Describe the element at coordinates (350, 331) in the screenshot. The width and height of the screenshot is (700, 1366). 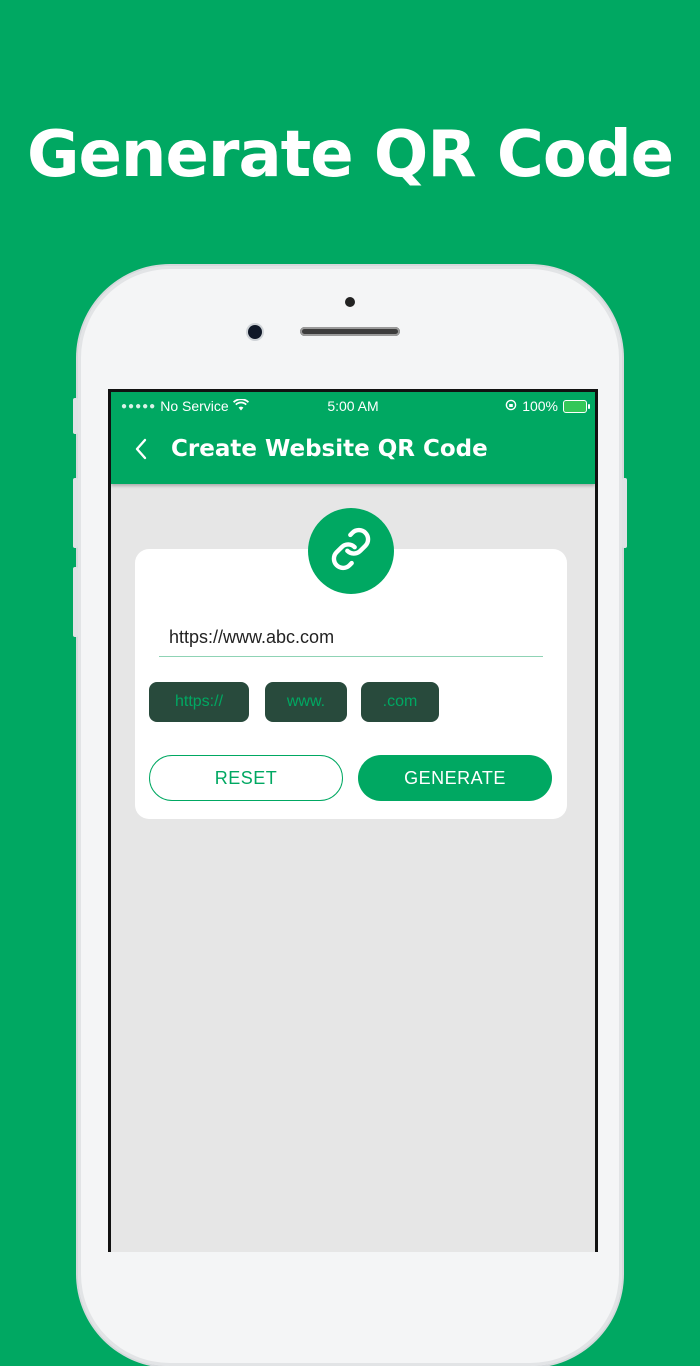
I see `phone-speaker` at that location.